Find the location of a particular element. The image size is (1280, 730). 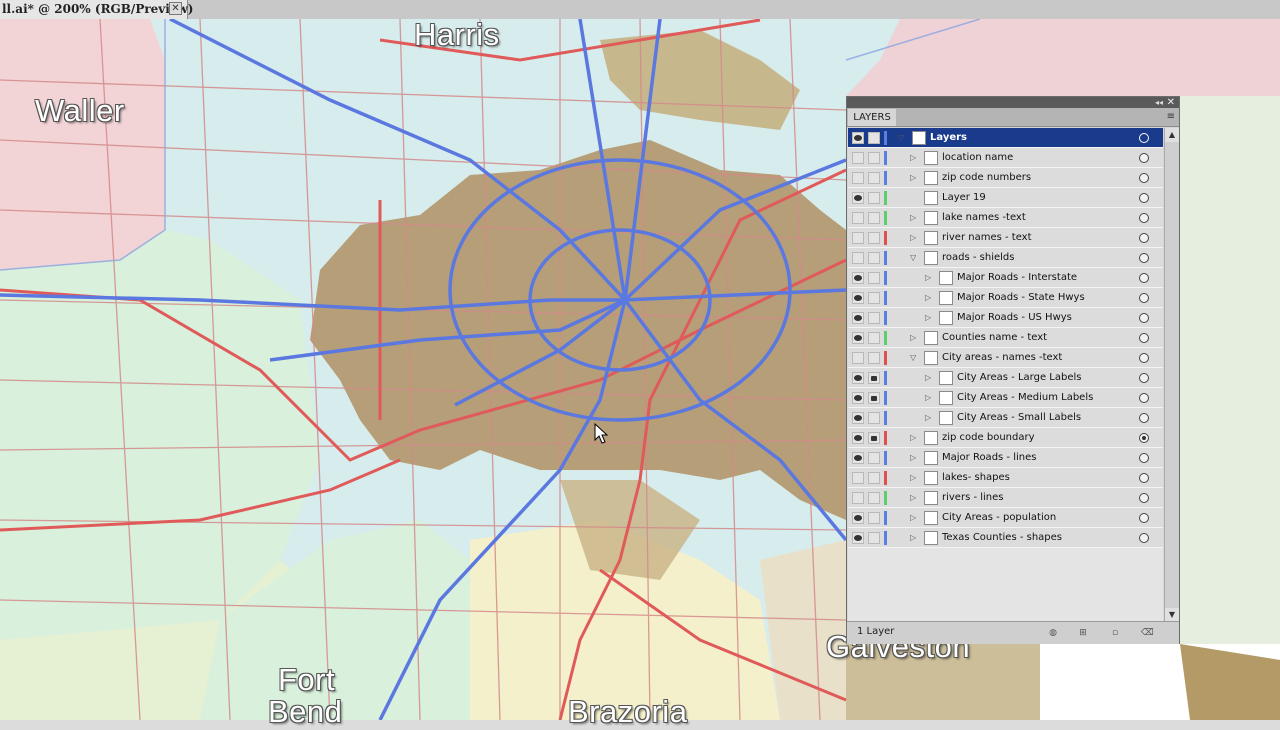

layer-row: ▽ roads - shields is located at coordinates (1005, 258).